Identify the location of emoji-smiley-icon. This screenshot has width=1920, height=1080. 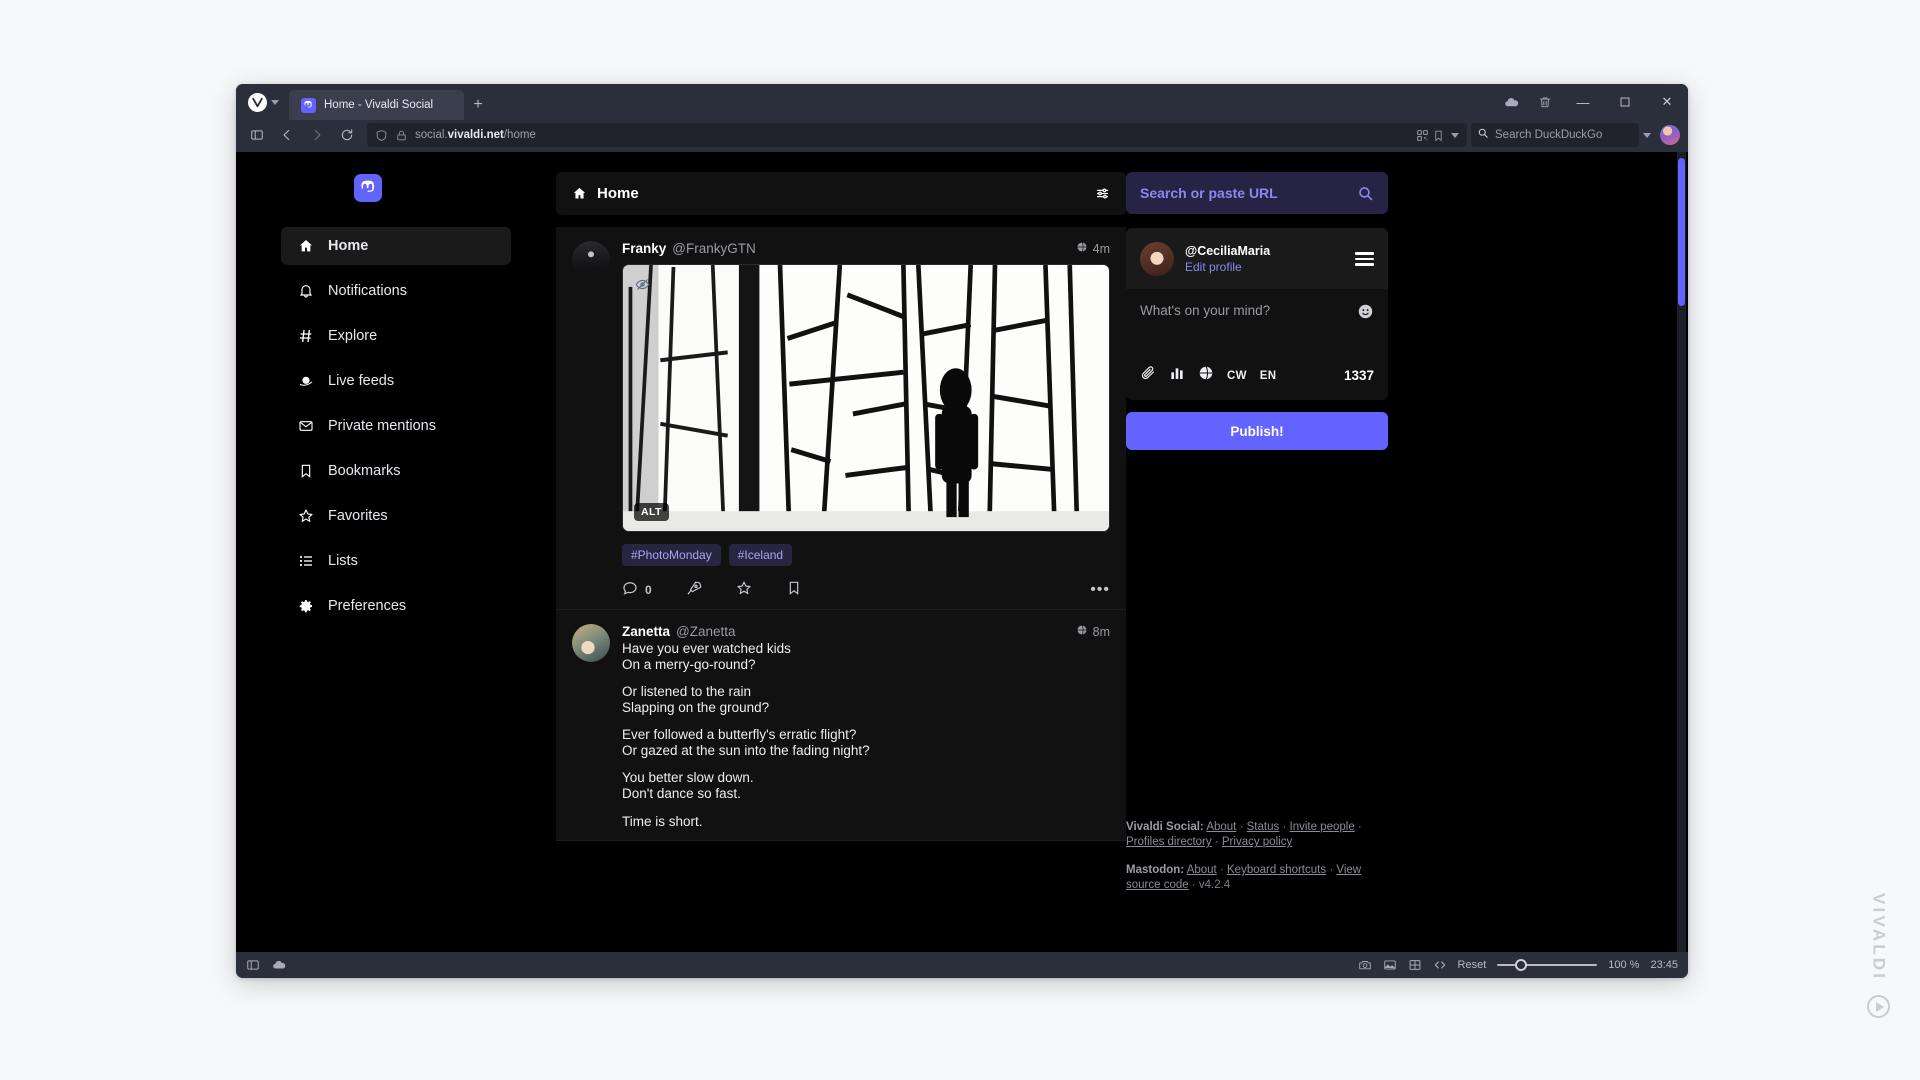
(1365, 311).